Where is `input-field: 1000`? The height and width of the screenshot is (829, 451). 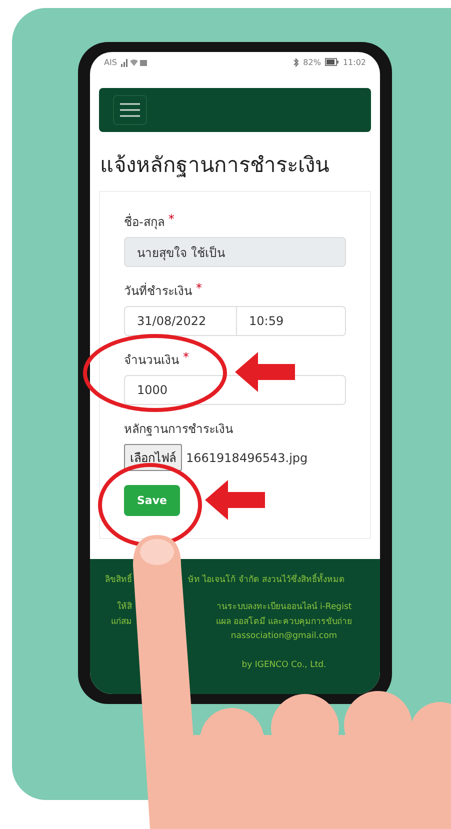 input-field: 1000 is located at coordinates (235, 390).